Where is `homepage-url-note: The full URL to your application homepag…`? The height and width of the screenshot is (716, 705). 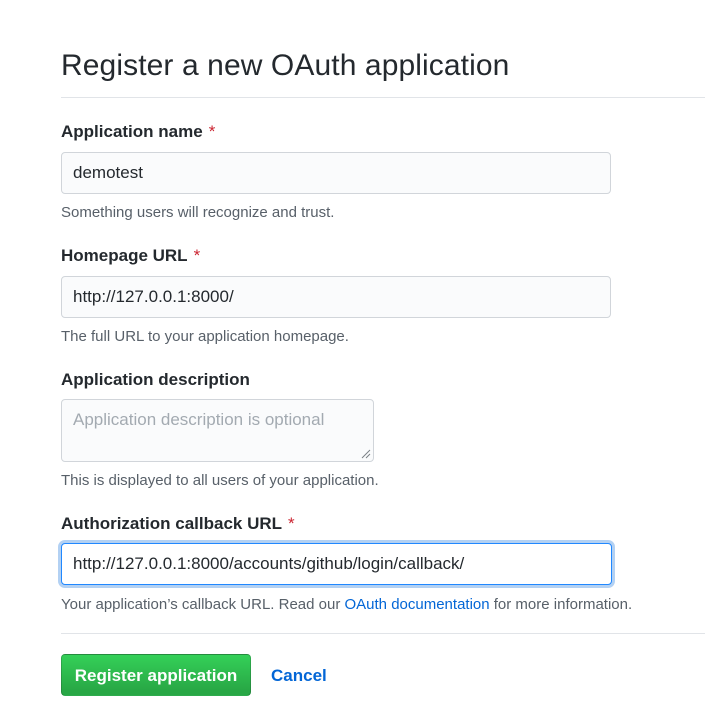 homepage-url-note: The full URL to your application homepag… is located at coordinates (205, 336).